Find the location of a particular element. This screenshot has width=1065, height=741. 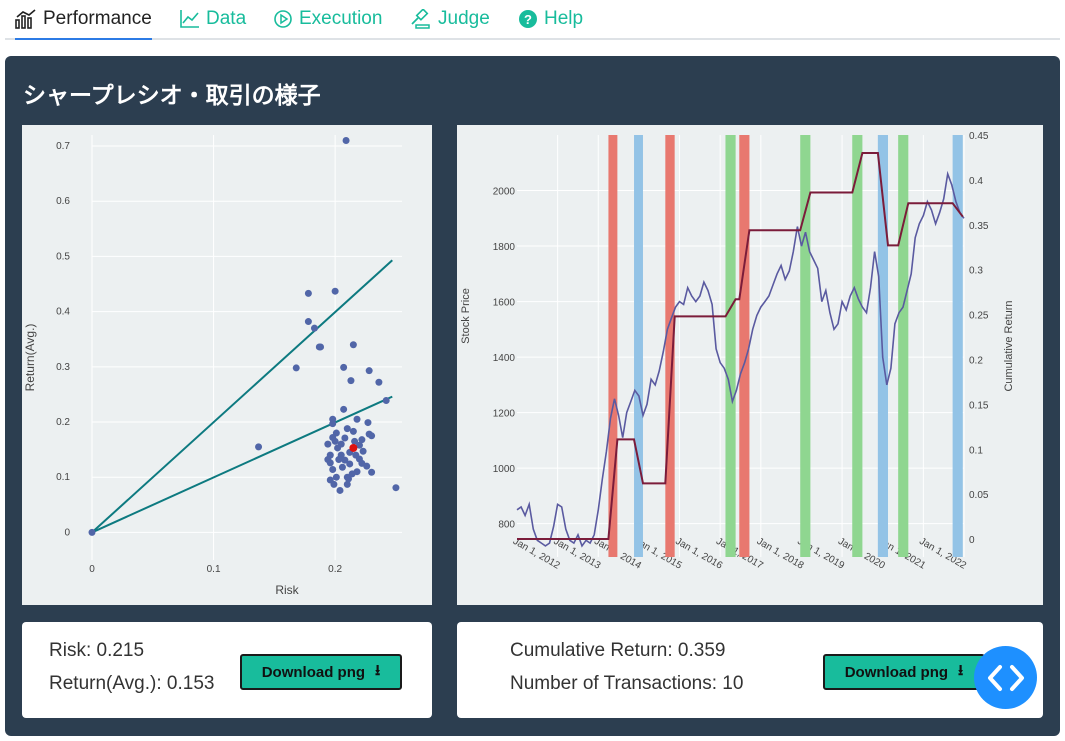

download-png-button-line: Download png ⭳ is located at coordinates (904, 672).